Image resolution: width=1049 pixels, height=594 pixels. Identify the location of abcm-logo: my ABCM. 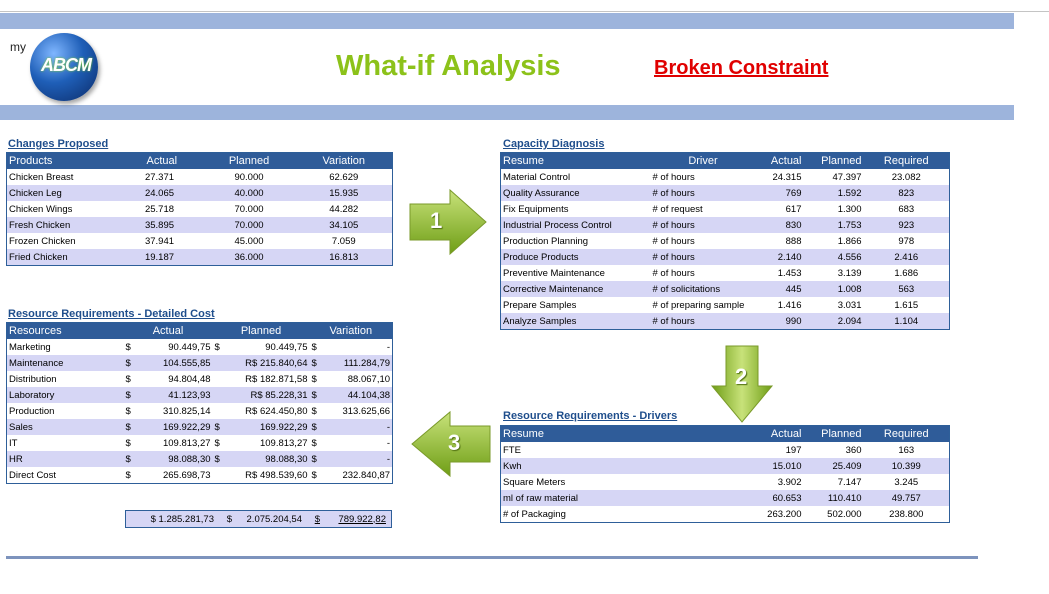
(58, 68).